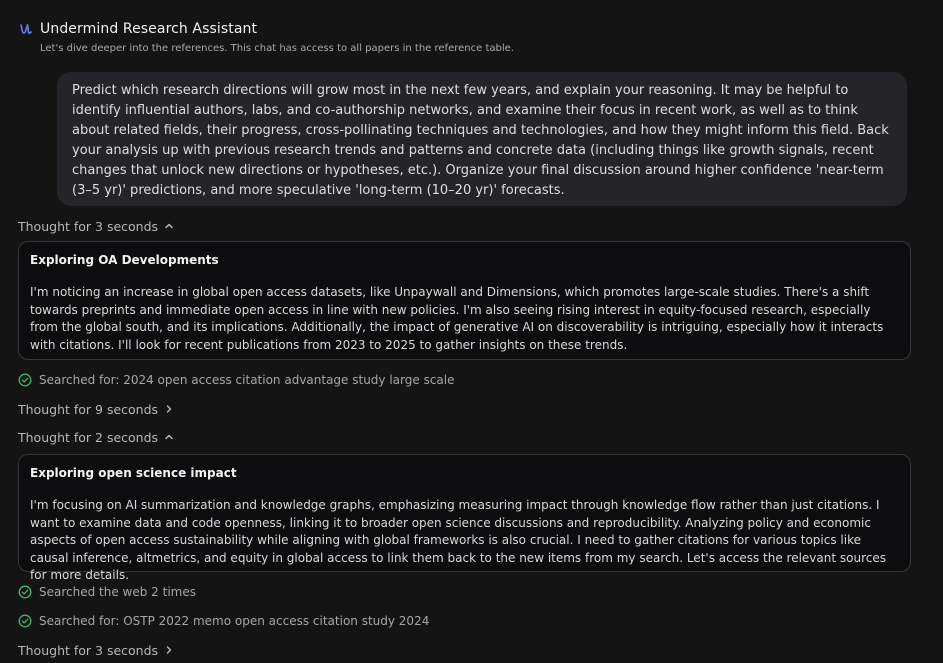  I want to click on page-title: Undermind Research Assistant, so click(149, 29).